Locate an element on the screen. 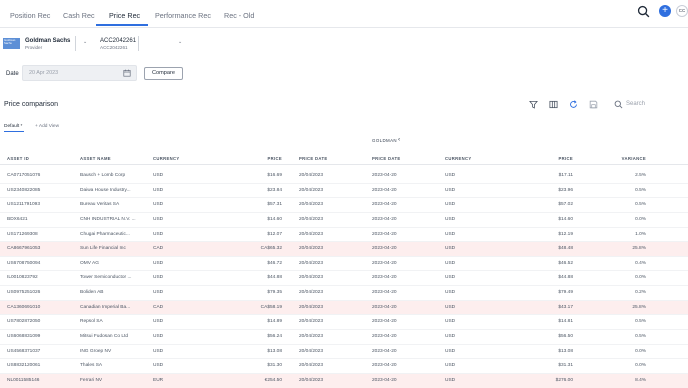  view-tab-default: Default * is located at coordinates (13, 126).